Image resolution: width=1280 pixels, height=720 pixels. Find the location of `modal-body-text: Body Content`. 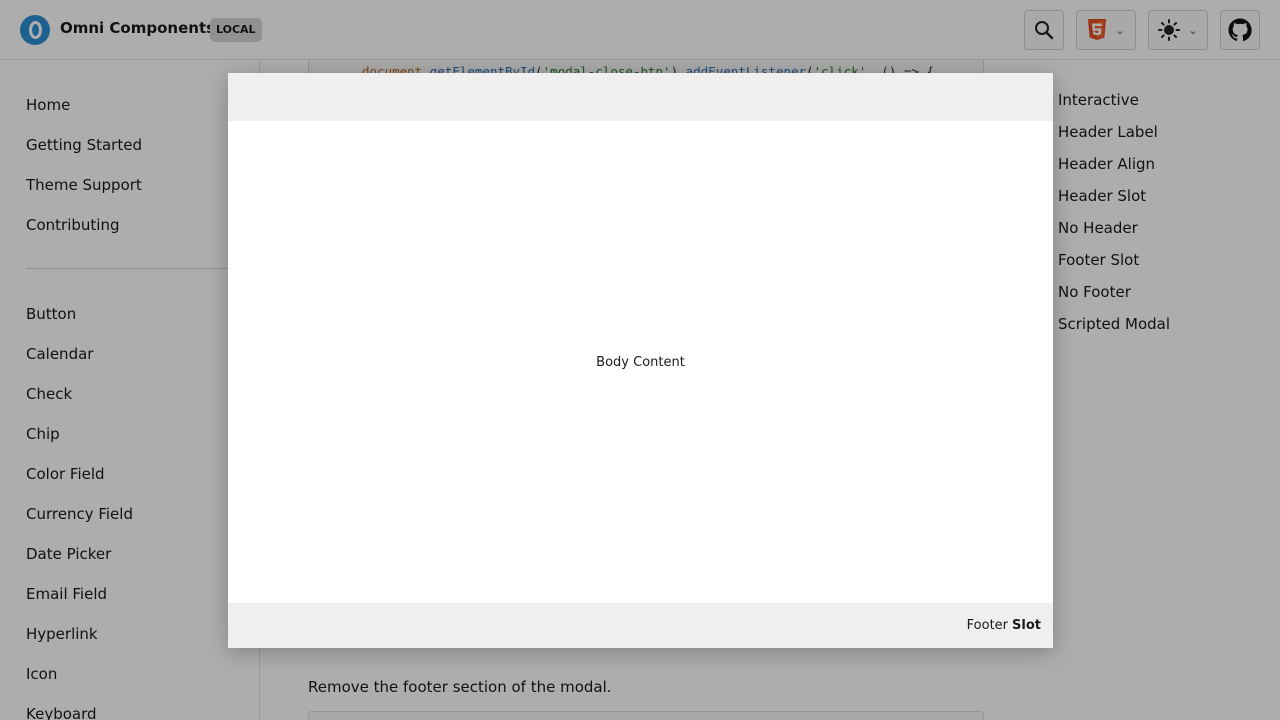

modal-body-text: Body Content is located at coordinates (640, 362).